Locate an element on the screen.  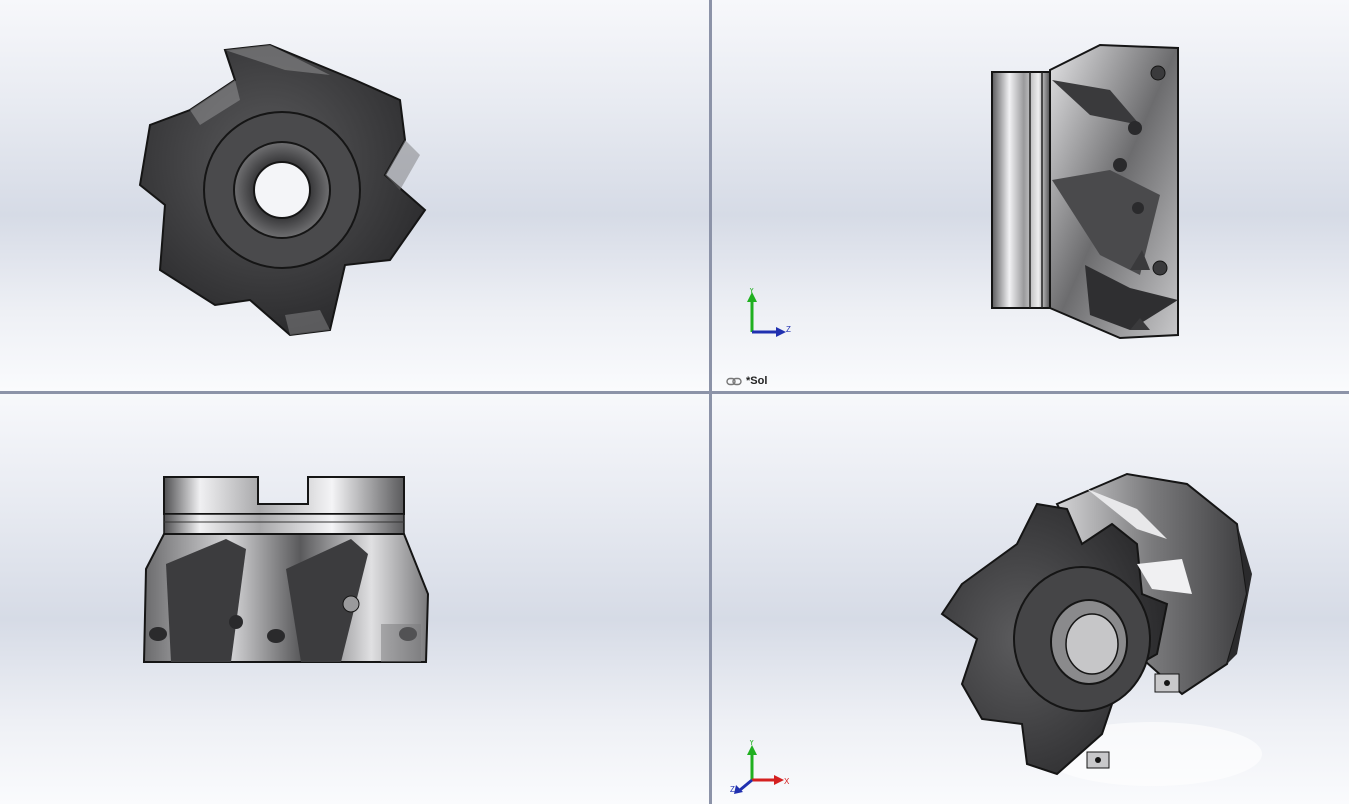
cutter-top-view is located at coordinates (283, 571).